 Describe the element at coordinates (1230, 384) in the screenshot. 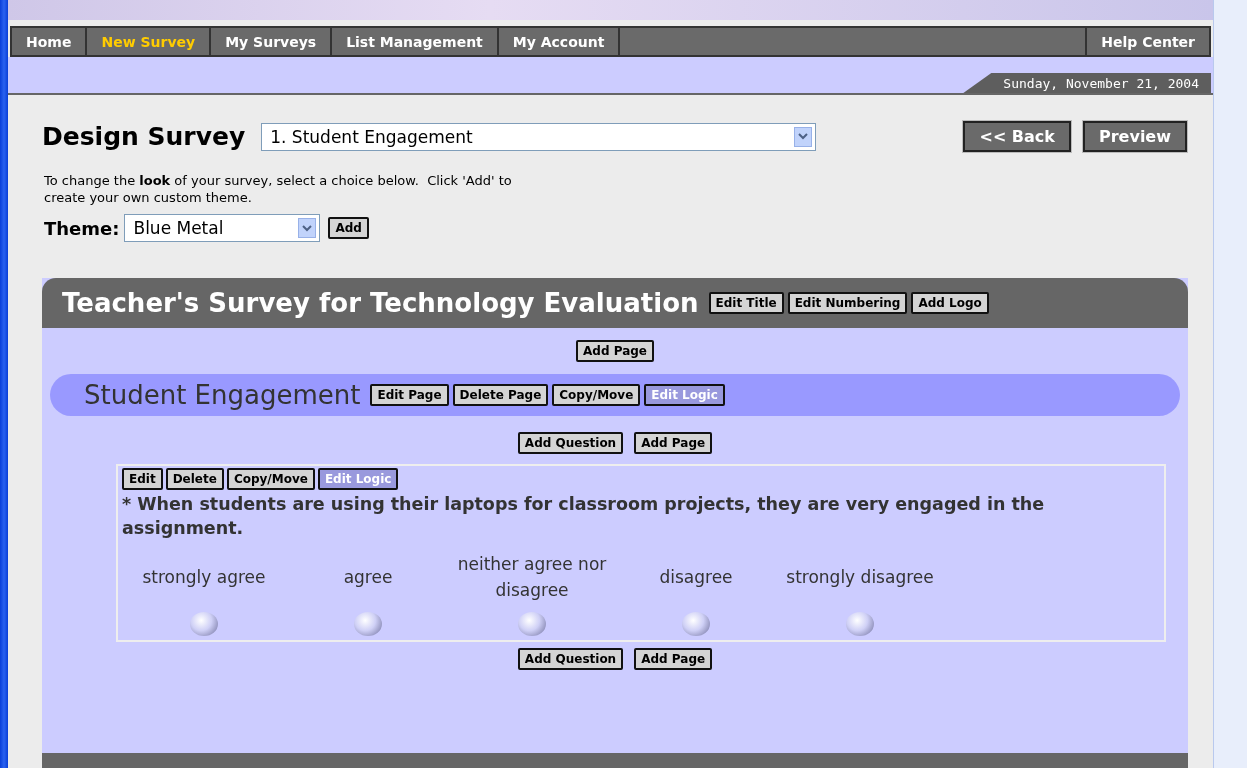

I see `scrollbar` at that location.